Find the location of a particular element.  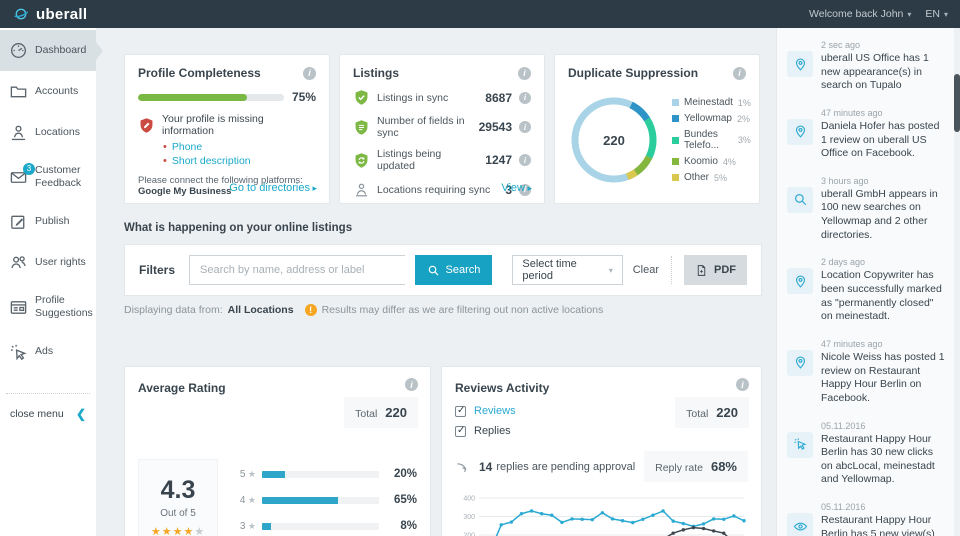

svg-text: 200 is located at coordinates (469, 534).